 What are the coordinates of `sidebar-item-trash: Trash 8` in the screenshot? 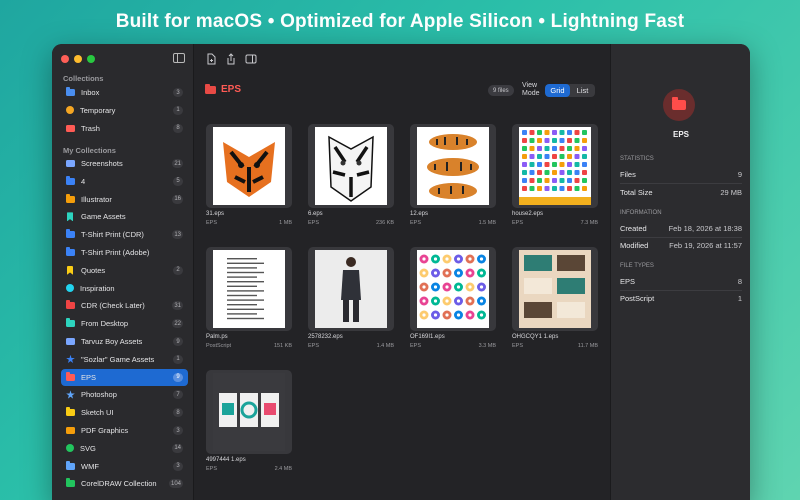 It's located at (124, 128).